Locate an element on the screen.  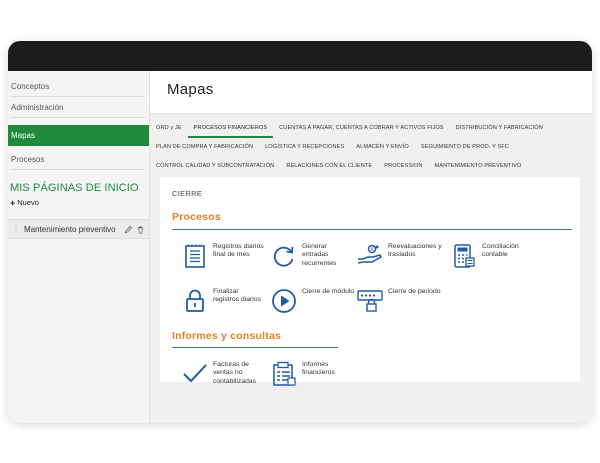
report-tile: Facturas de ventas no contabilizadas is located at coordinates (224, 374).